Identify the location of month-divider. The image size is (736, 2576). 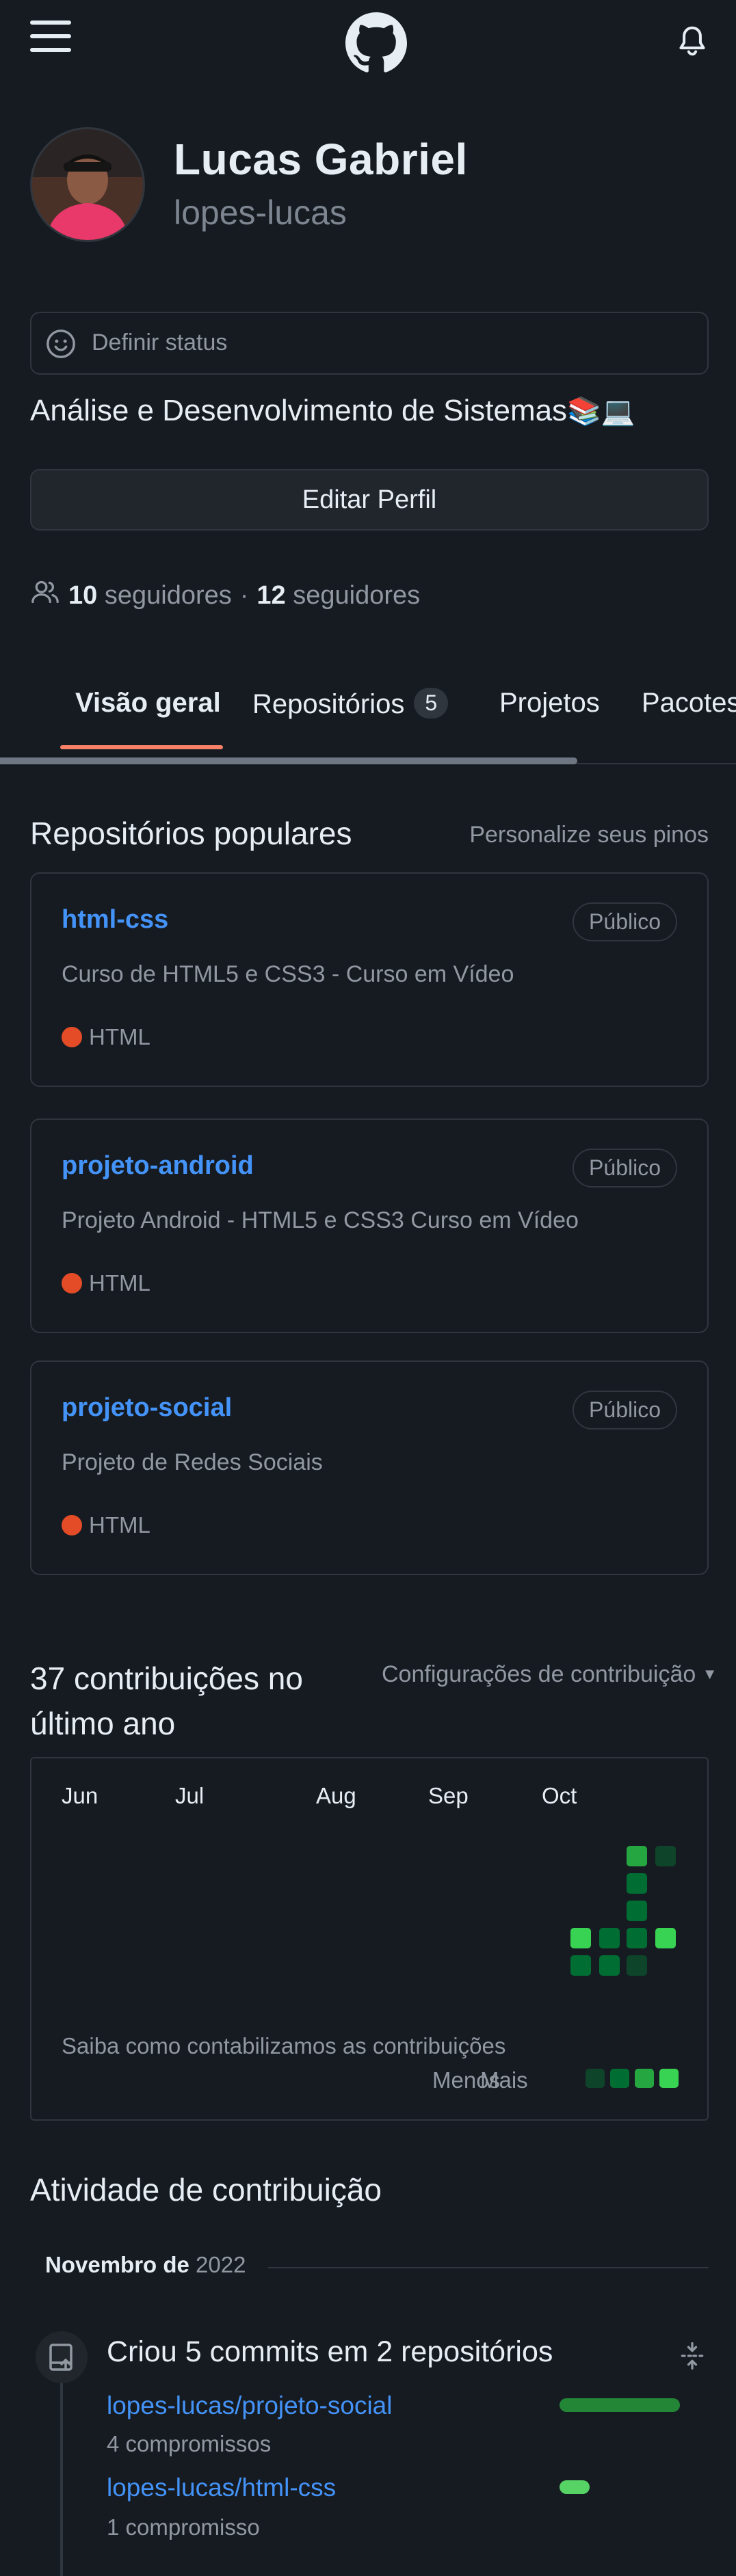
(488, 2267).